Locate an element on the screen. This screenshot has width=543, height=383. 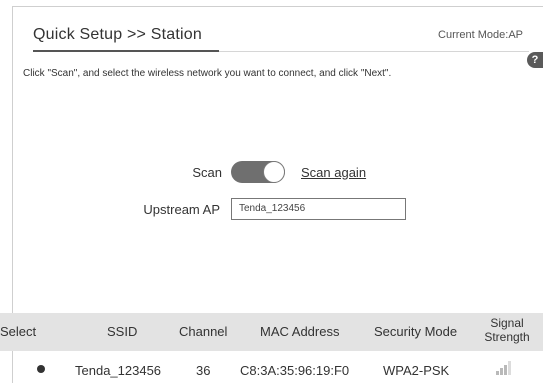
column-header-security: Security Mode is located at coordinates (416, 331).